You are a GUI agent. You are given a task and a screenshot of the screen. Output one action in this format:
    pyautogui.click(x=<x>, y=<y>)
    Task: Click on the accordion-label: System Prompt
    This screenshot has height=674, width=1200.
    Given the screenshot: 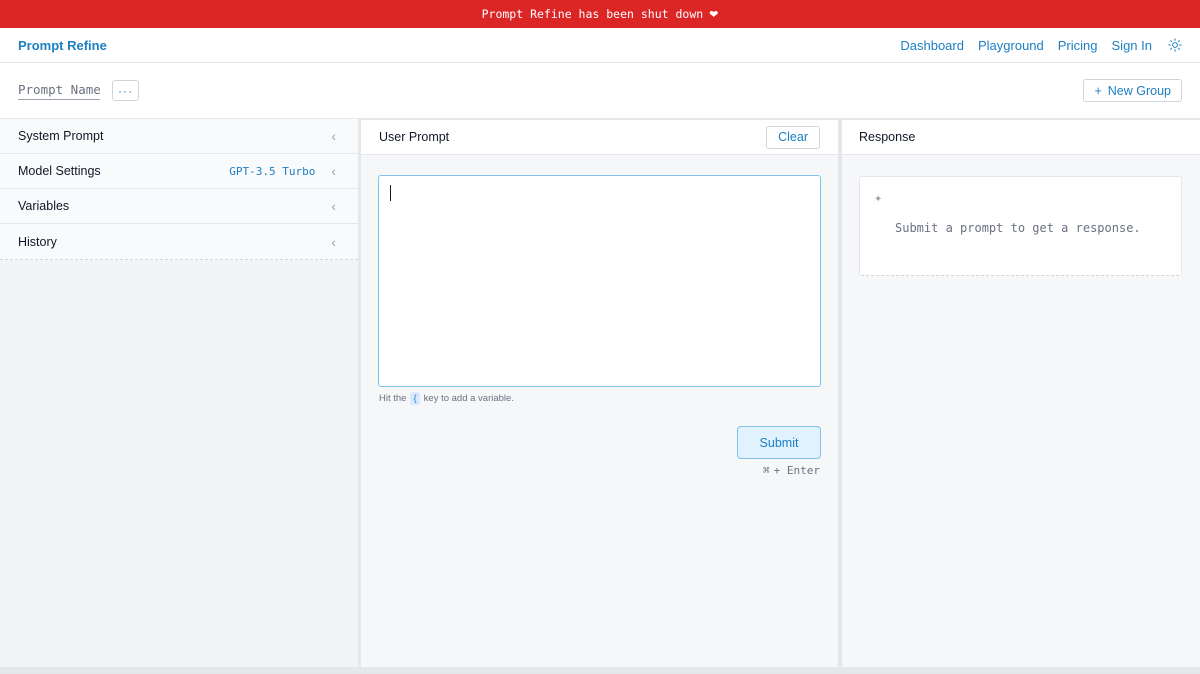 What is the action you would take?
    pyautogui.click(x=61, y=136)
    